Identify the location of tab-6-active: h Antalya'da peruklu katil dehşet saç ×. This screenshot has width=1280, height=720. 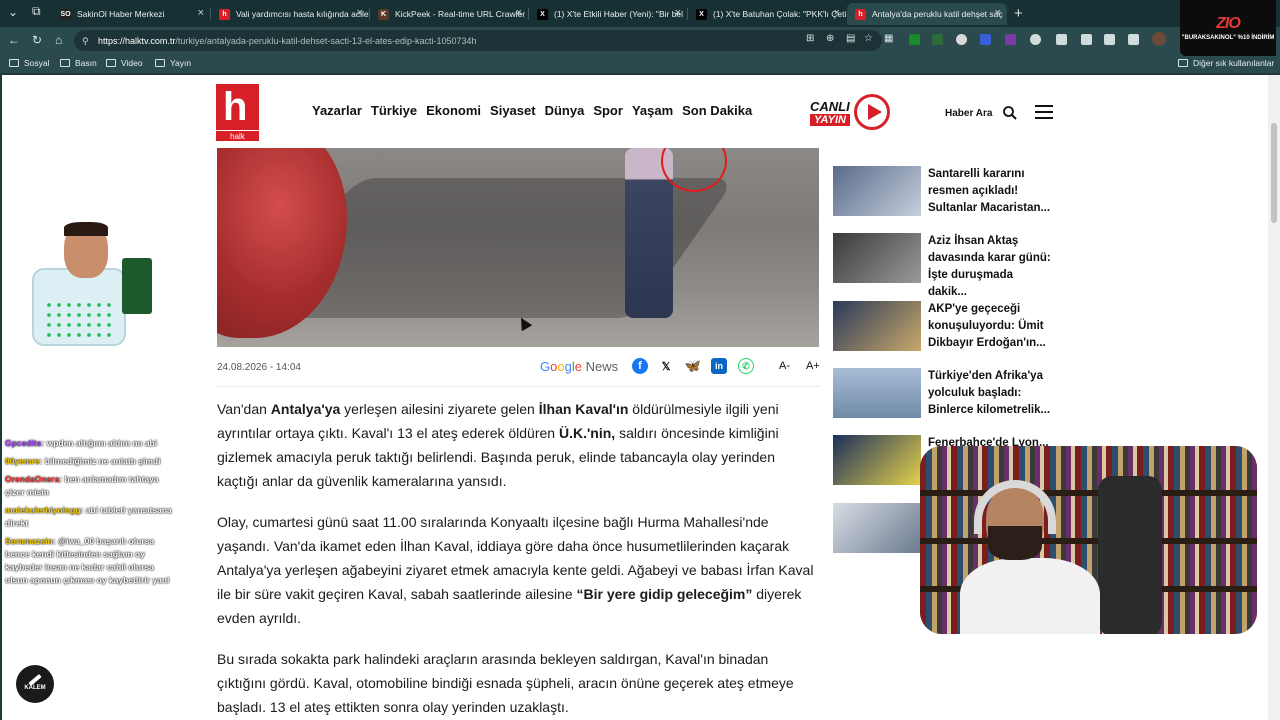
(927, 14).